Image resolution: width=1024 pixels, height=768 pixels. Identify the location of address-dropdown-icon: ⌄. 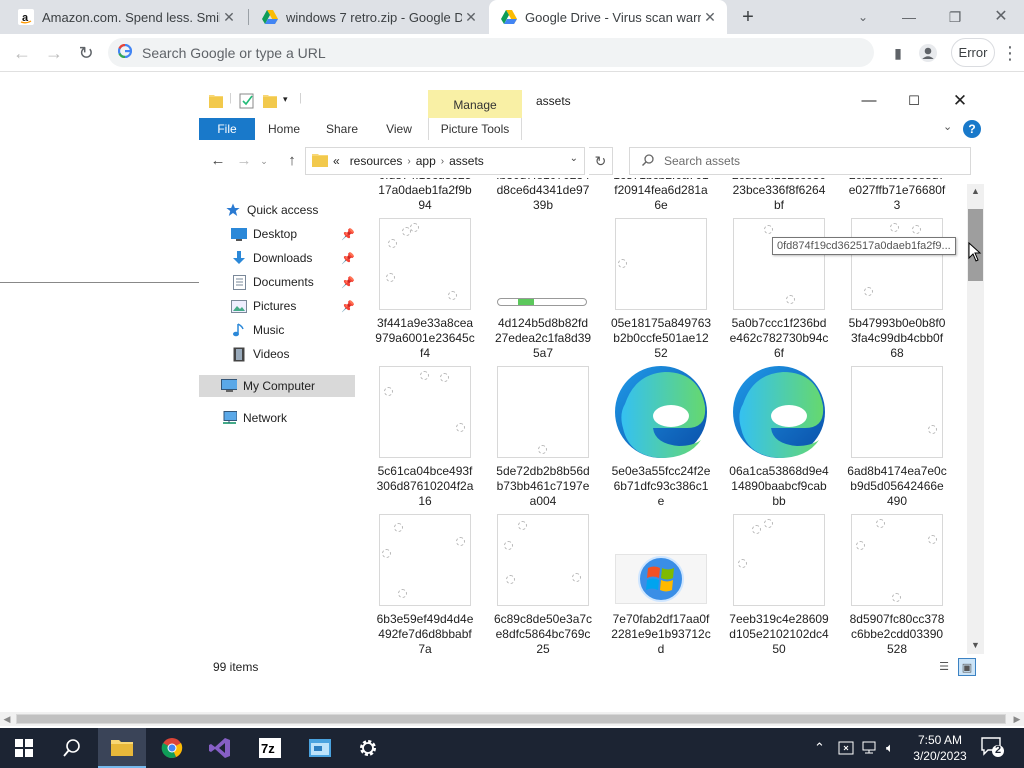
(574, 158).